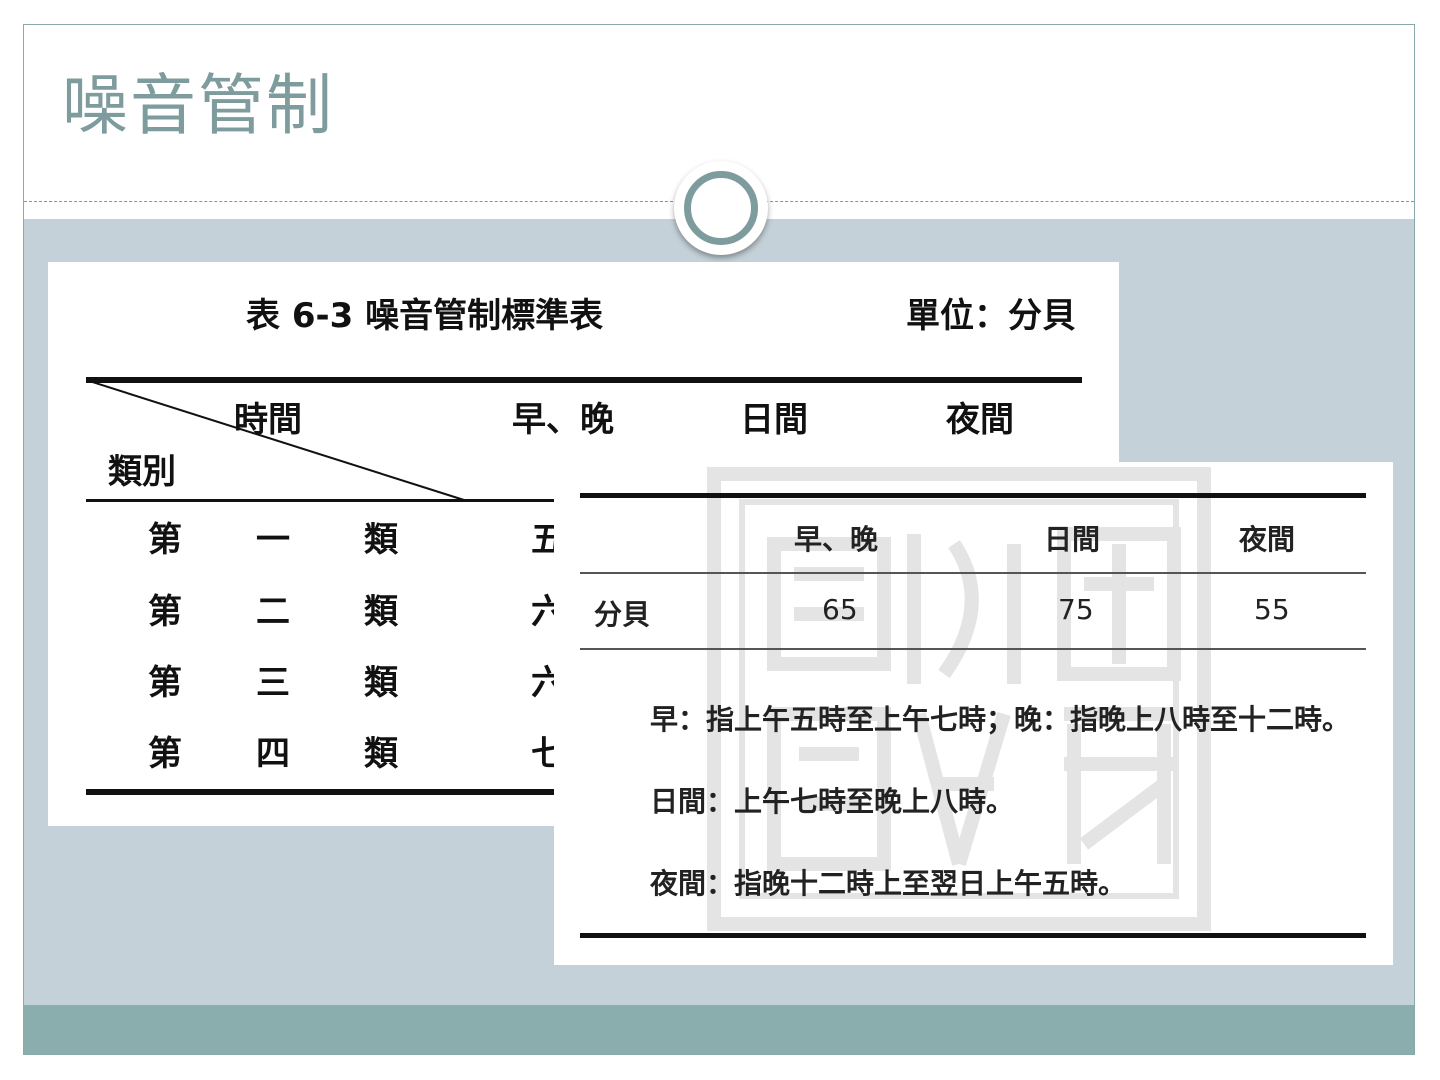 This screenshot has height=1080, width=1440. I want to click on right-col-night: 夜間, so click(1267, 539).